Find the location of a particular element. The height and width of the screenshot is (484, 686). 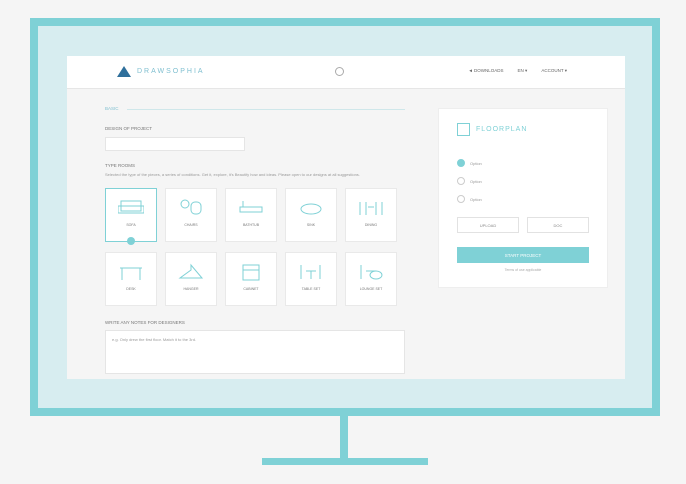

room-tile-lounge-set: LOUNGE SET is located at coordinates (371, 279).